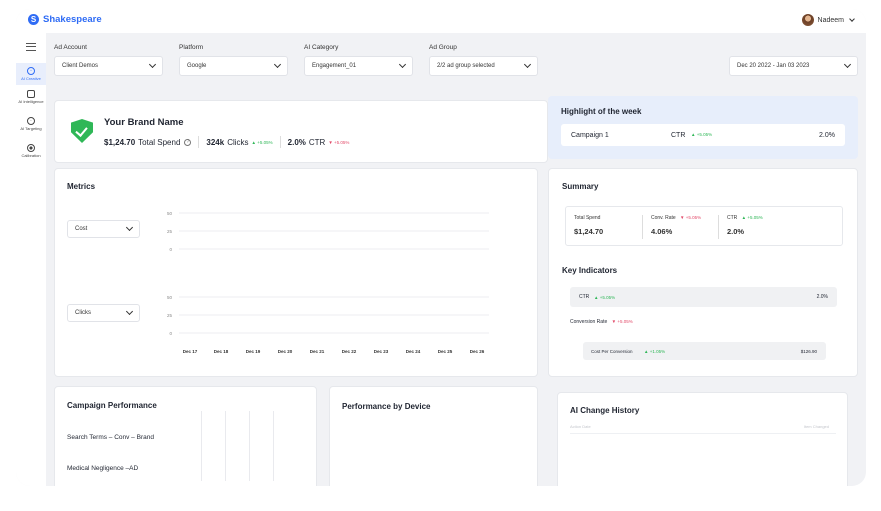 Image resolution: width=881 pixels, height=511 pixels. I want to click on logo-icon: S, so click(33, 19).